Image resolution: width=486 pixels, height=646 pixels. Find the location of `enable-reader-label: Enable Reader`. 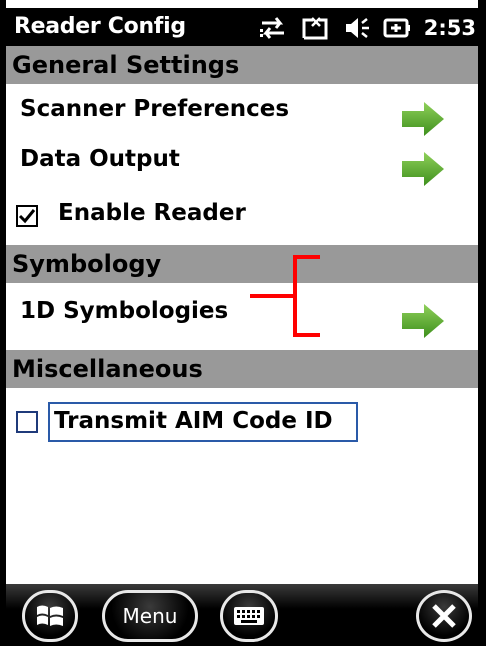

enable-reader-label: Enable Reader is located at coordinates (152, 213).